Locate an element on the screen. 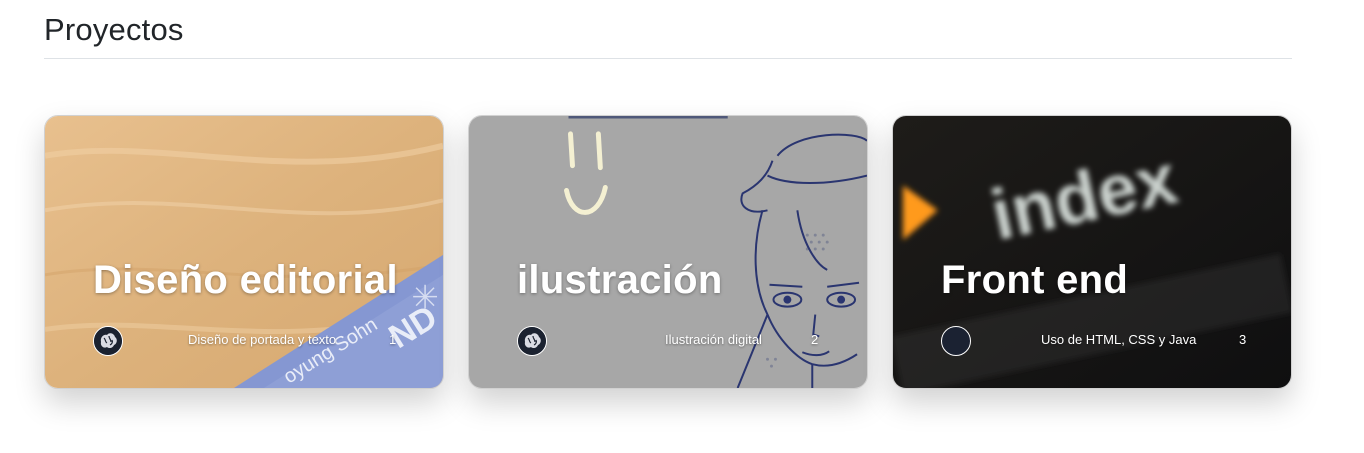 This screenshot has width=1364, height=453. card-footer: Diseño de portada y texto 1 is located at coordinates (248, 341).